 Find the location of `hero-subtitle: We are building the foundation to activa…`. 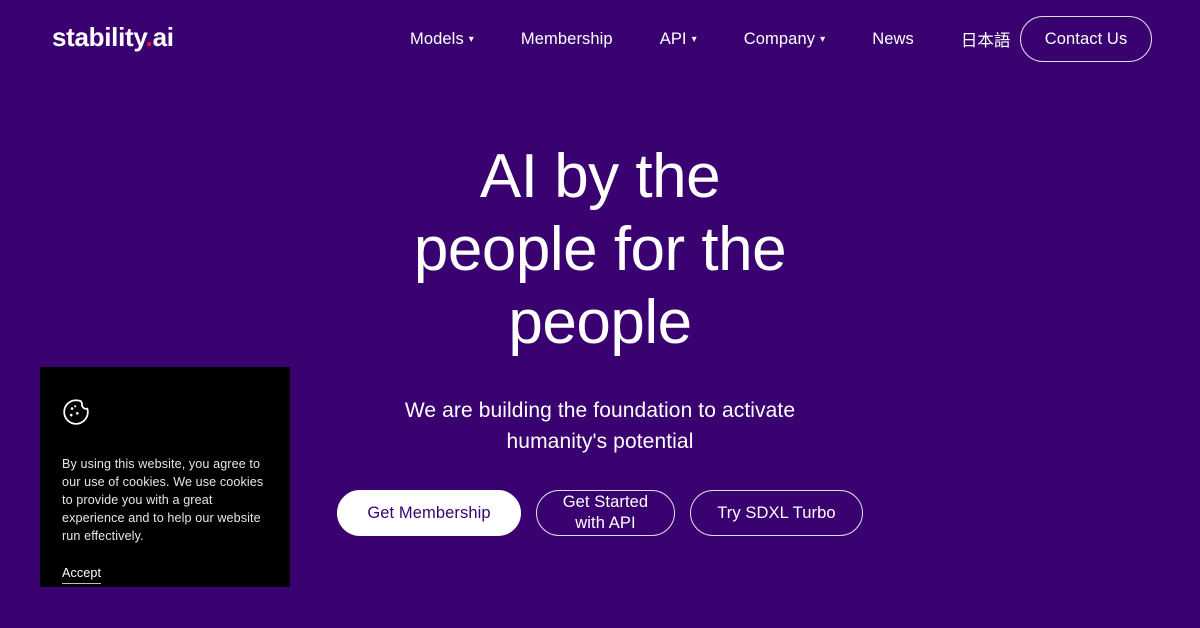

hero-subtitle: We are building the foundation to activa… is located at coordinates (600, 426).